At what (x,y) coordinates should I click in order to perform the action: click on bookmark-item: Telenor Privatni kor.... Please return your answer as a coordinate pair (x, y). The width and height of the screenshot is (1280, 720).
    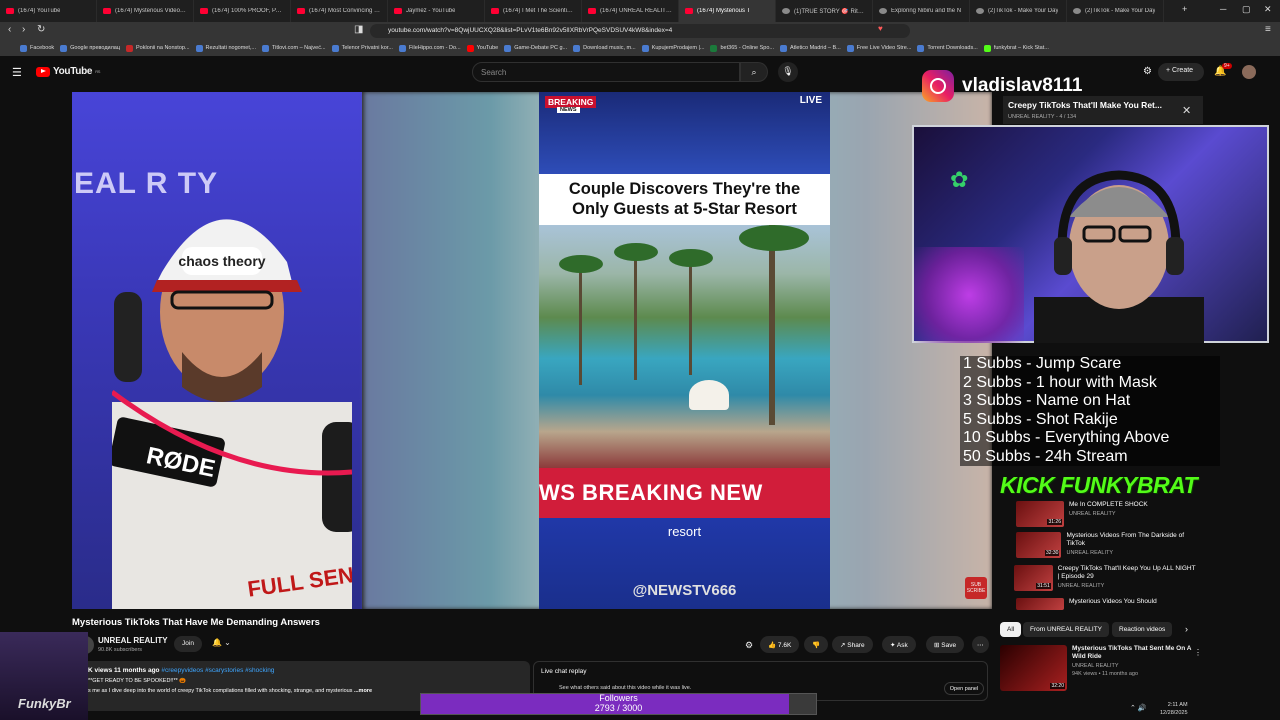
    Looking at the image, I should click on (362, 48).